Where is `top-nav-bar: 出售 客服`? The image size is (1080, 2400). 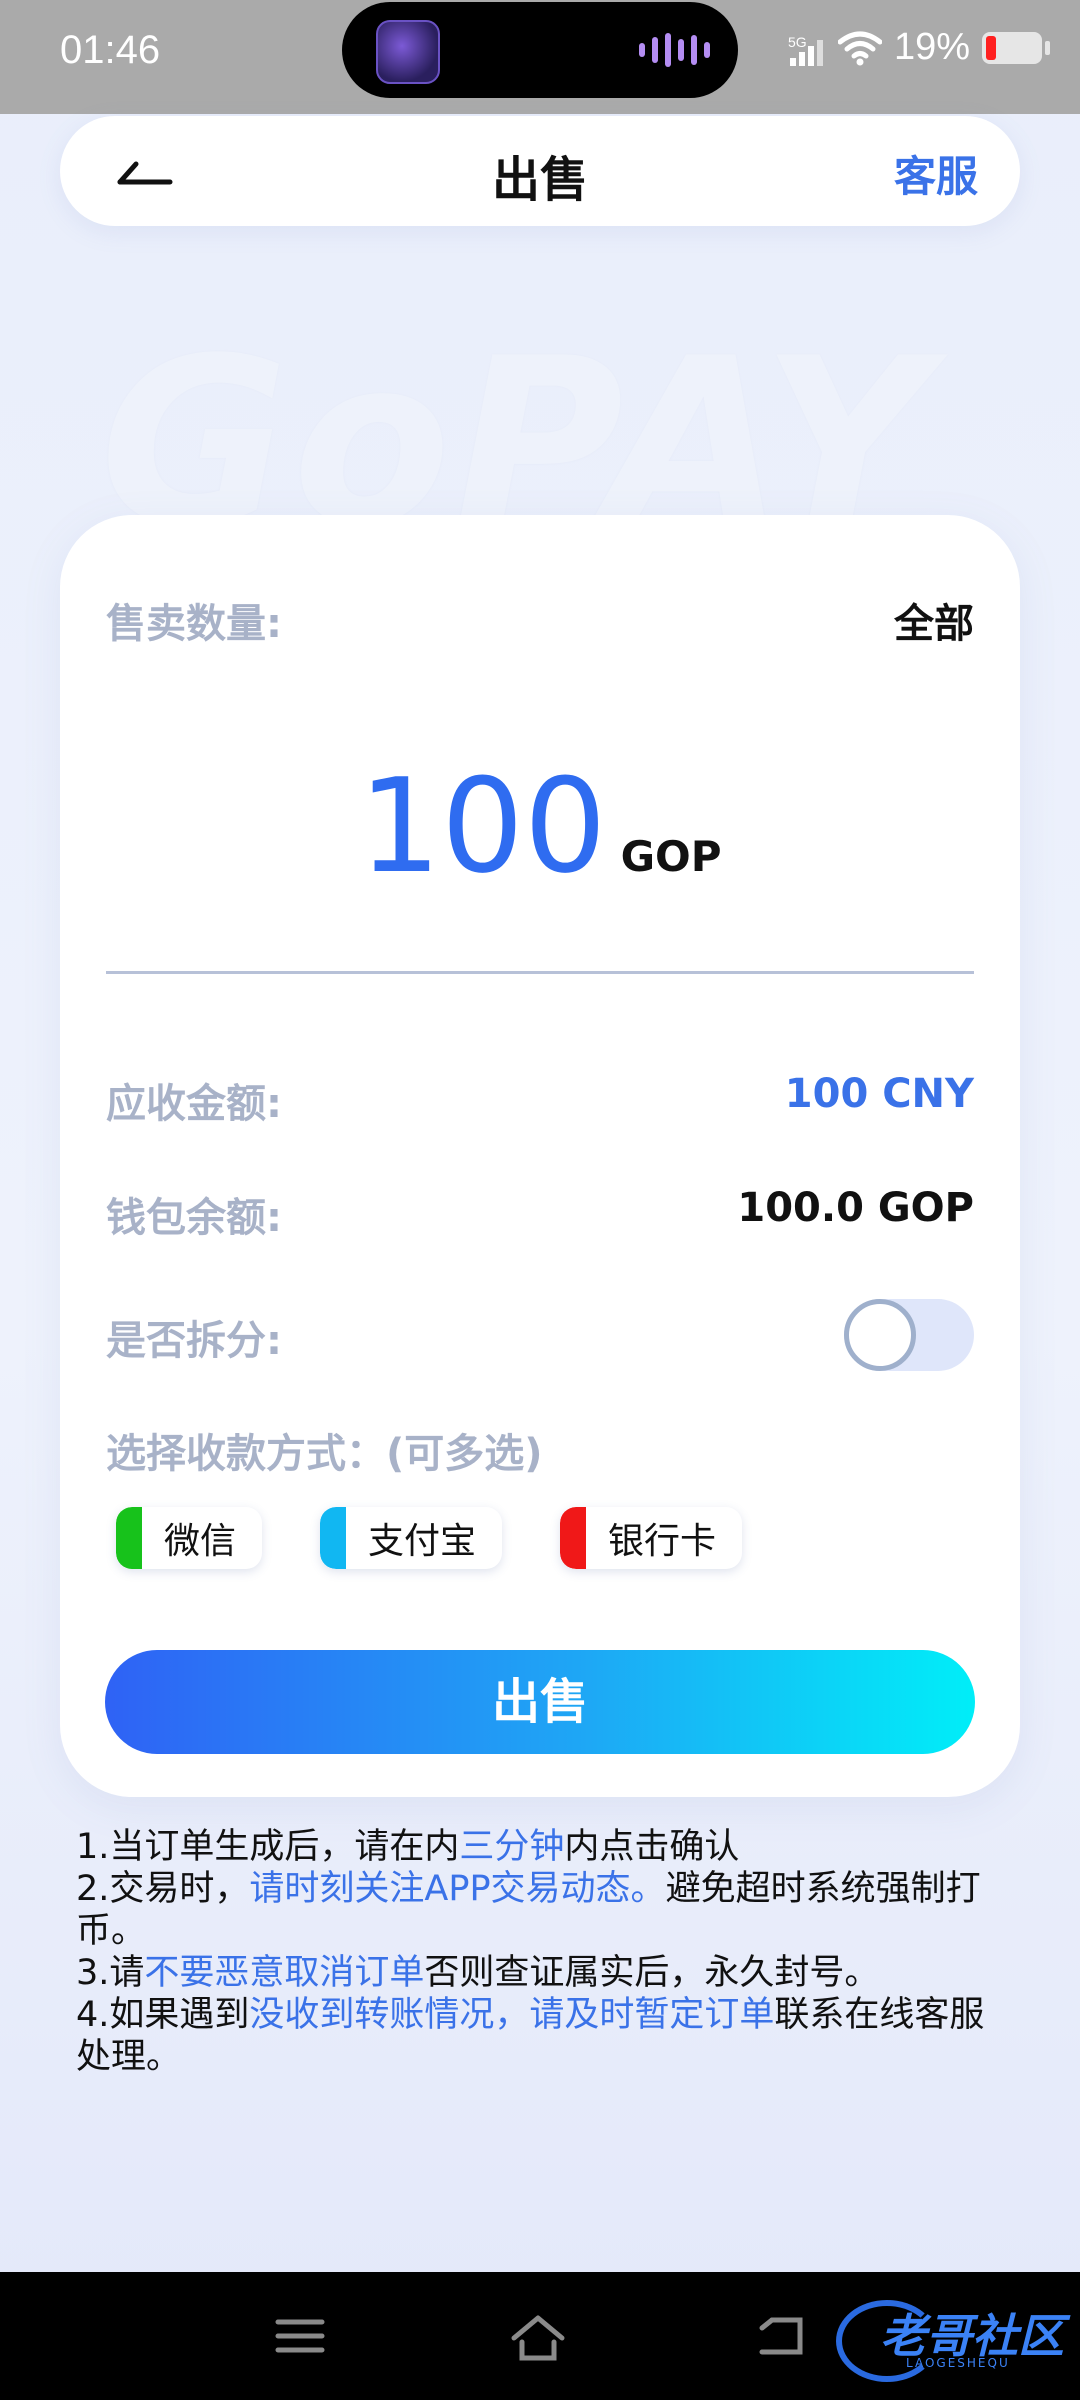
top-nav-bar: 出售 客服 is located at coordinates (540, 171).